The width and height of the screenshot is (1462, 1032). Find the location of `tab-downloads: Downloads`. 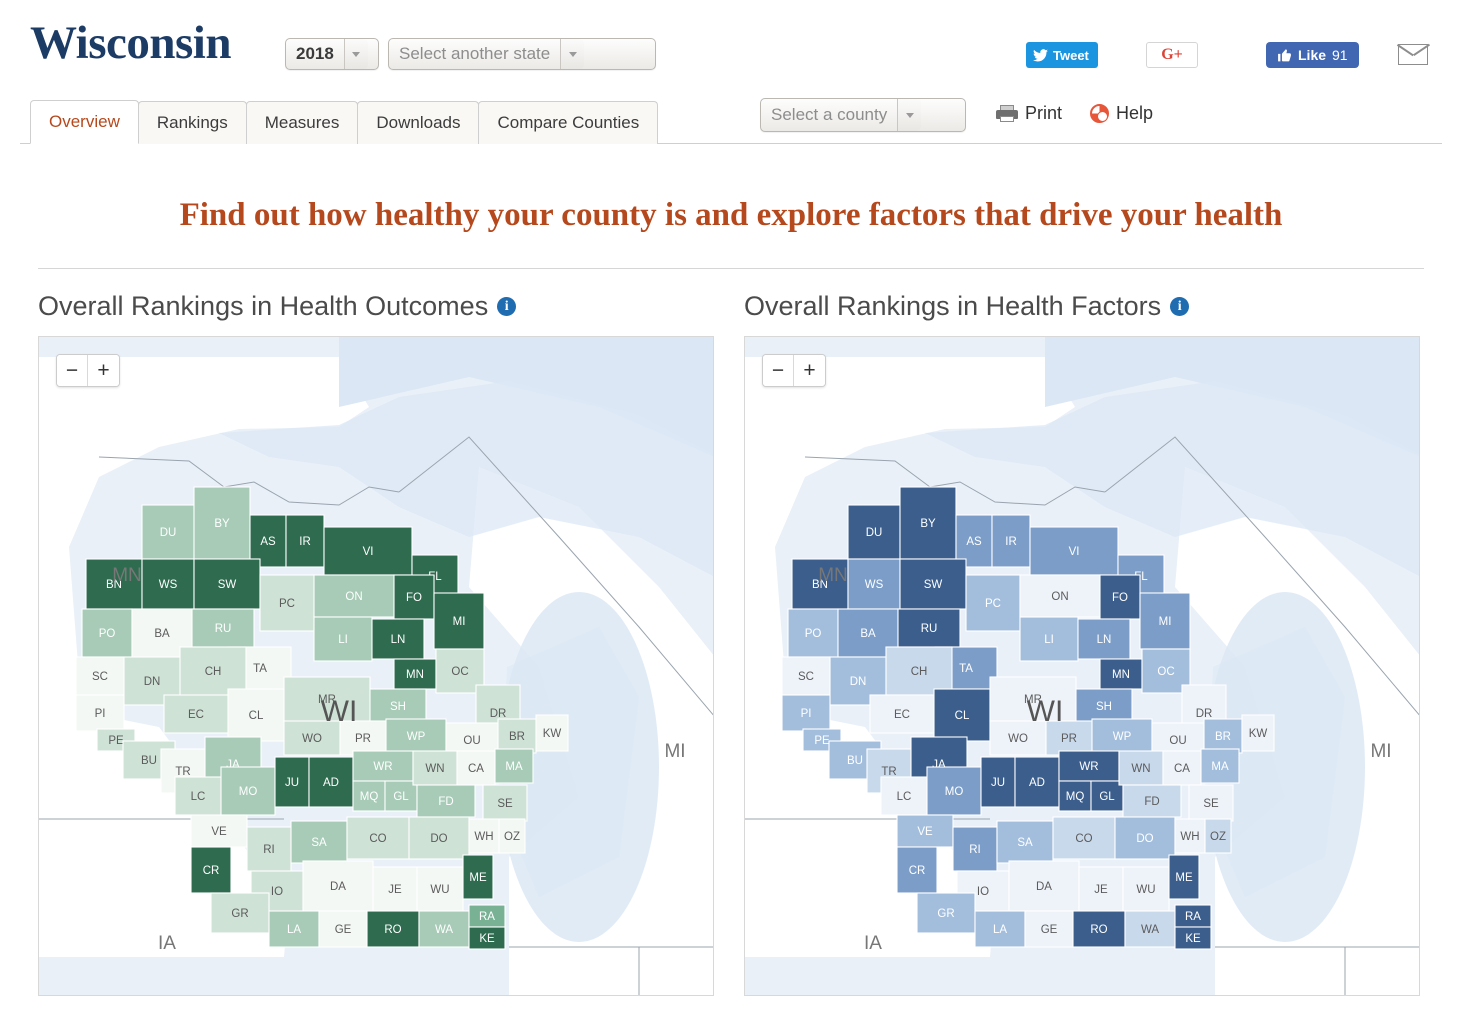

tab-downloads: Downloads is located at coordinates (418, 122).